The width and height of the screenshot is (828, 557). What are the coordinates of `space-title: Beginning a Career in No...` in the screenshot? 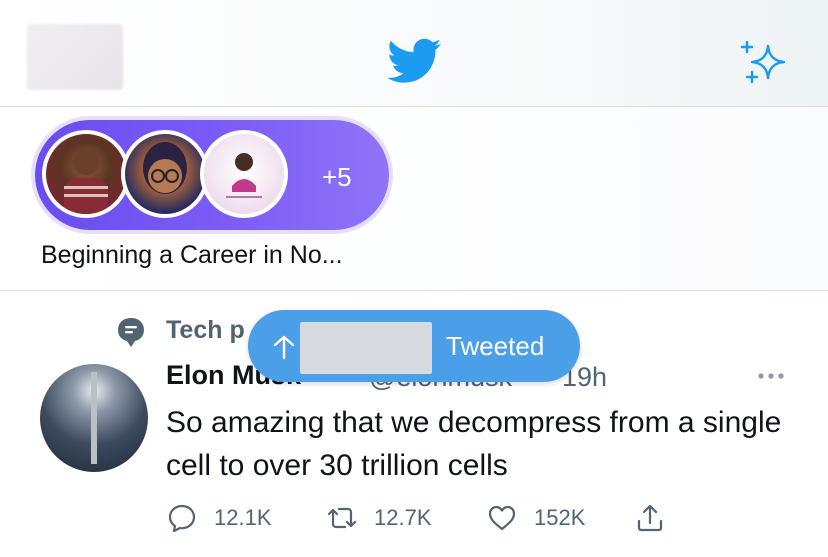 It's located at (192, 255).